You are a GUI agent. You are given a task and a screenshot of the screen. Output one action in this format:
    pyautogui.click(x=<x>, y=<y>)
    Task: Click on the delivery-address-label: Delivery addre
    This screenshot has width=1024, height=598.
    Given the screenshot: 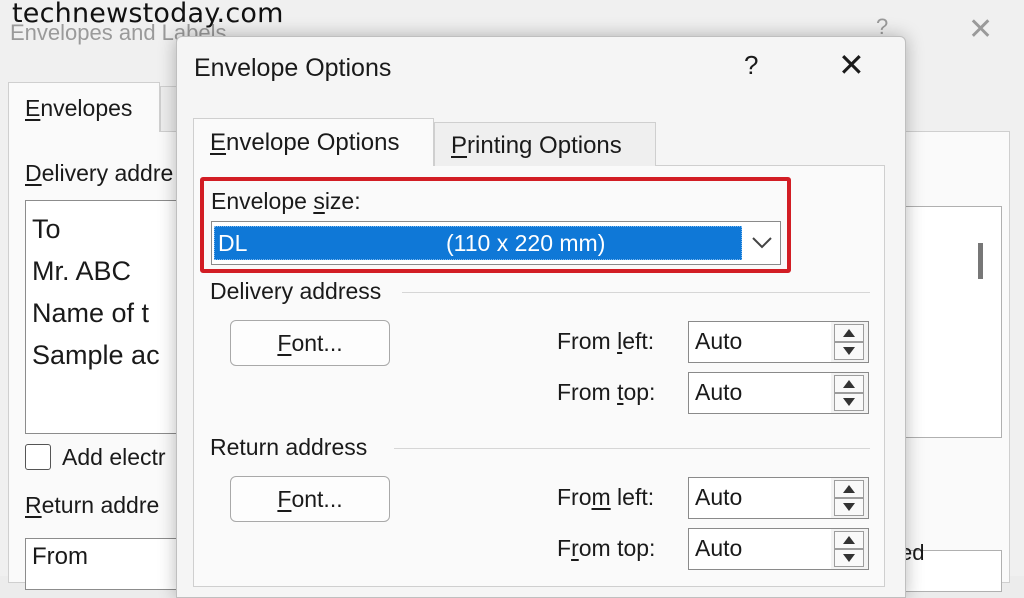 What is the action you would take?
    pyautogui.click(x=99, y=173)
    